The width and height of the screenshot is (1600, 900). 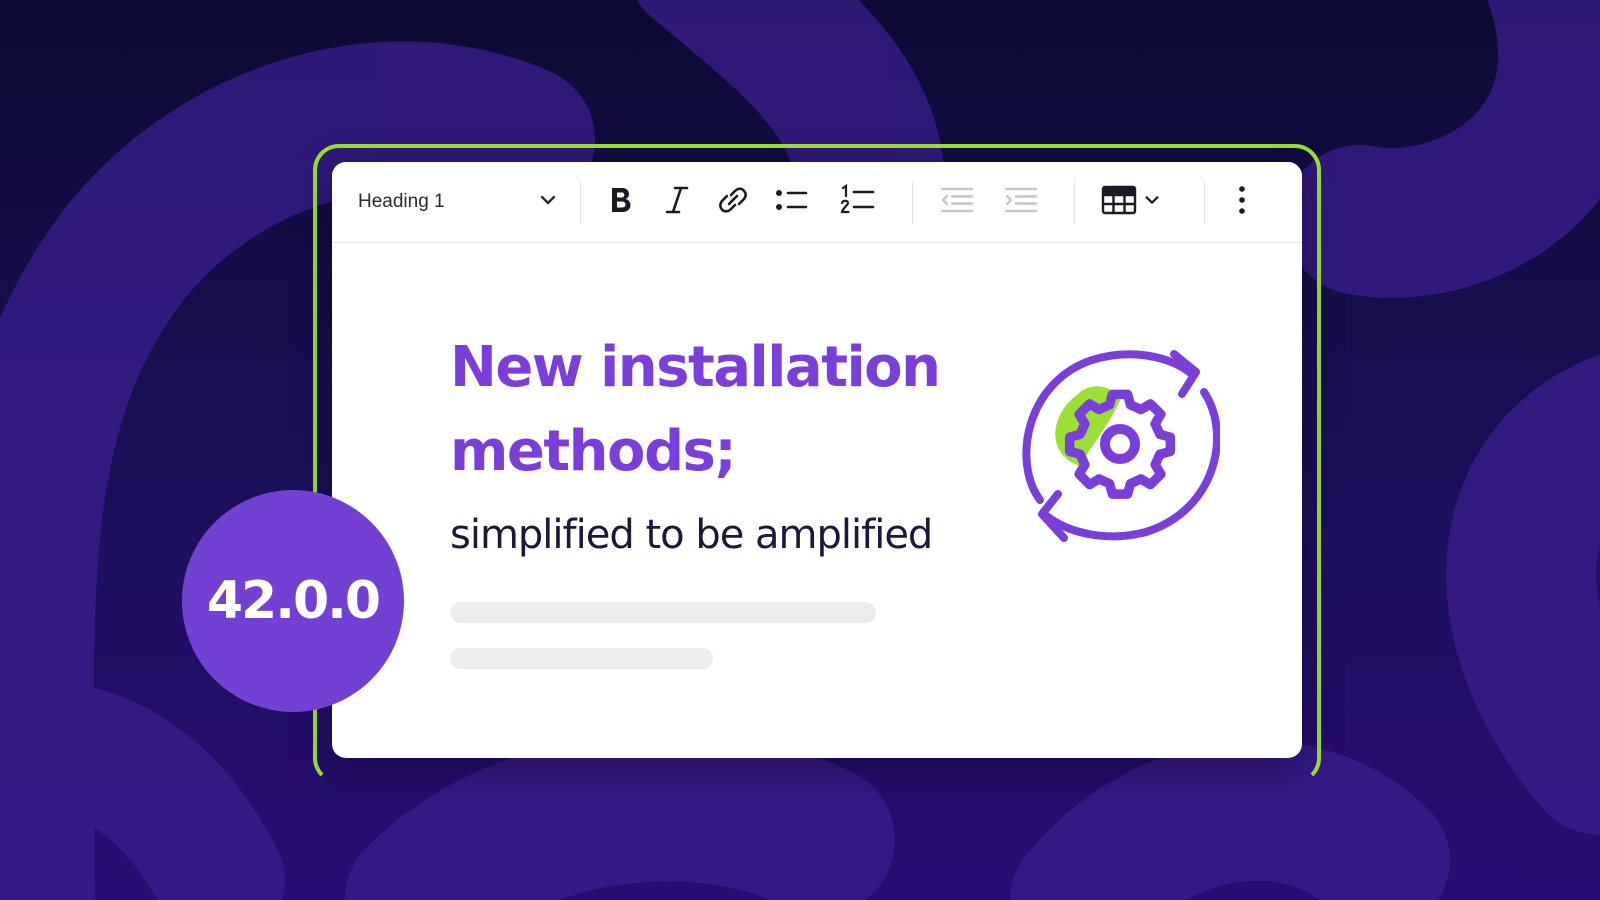 I want to click on numbered-list-icon, so click(x=858, y=202).